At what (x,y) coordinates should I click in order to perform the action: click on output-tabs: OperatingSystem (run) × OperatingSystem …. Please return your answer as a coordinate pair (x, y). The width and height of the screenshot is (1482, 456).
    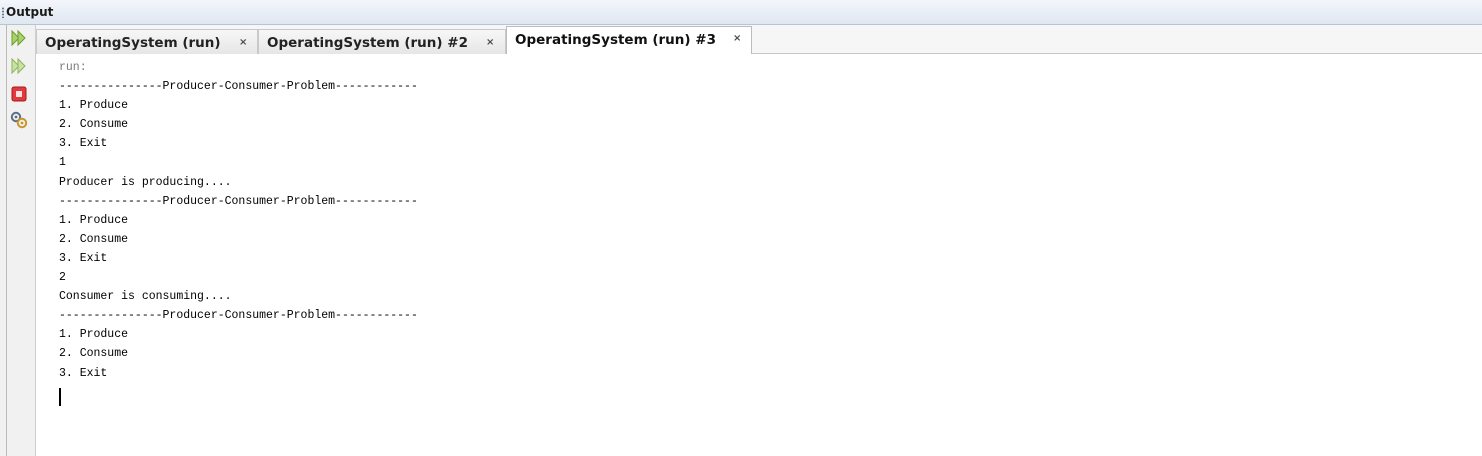
    Looking at the image, I should click on (759, 39).